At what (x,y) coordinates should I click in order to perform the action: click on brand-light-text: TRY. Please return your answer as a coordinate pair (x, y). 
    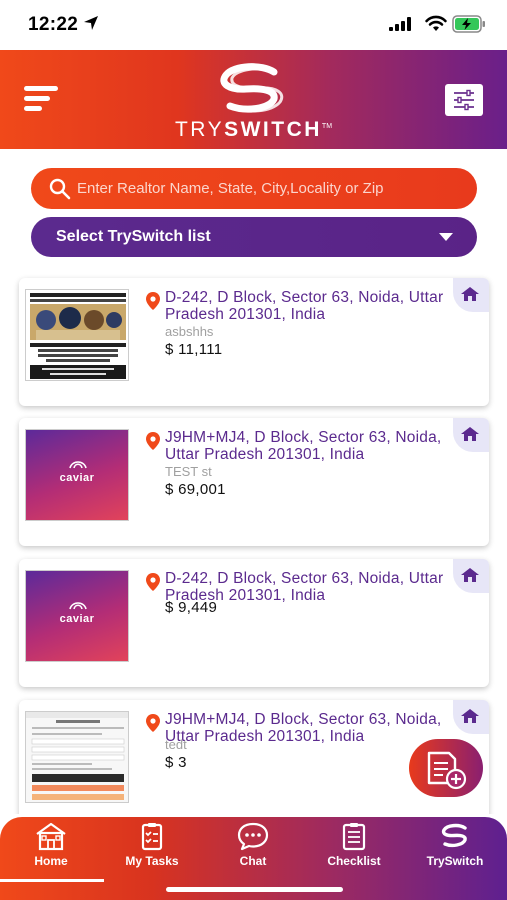
    Looking at the image, I should click on (199, 129).